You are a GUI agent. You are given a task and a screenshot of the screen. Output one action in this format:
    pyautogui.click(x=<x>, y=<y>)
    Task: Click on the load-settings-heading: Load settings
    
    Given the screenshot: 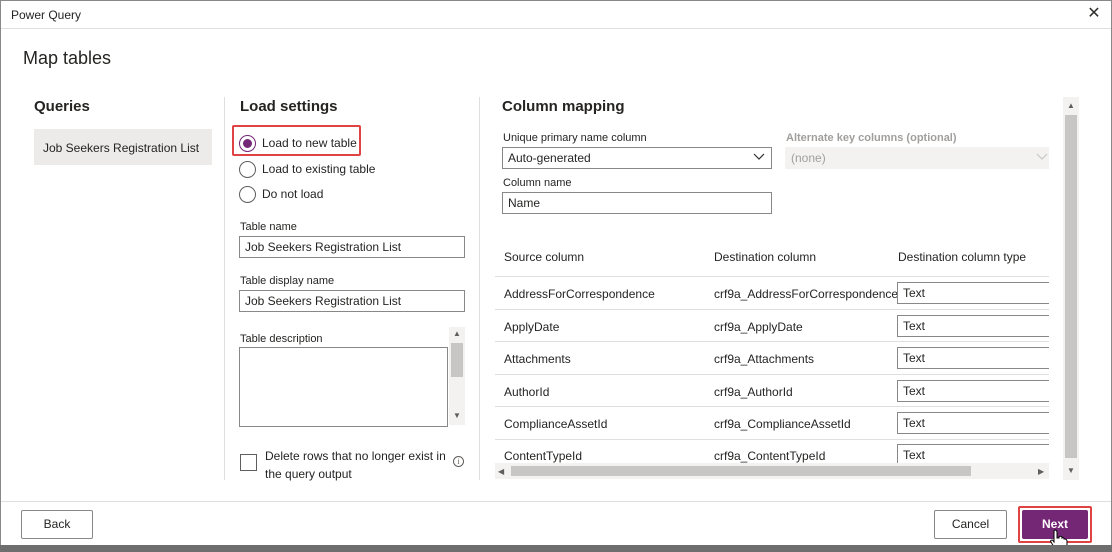 What is the action you would take?
    pyautogui.click(x=289, y=106)
    